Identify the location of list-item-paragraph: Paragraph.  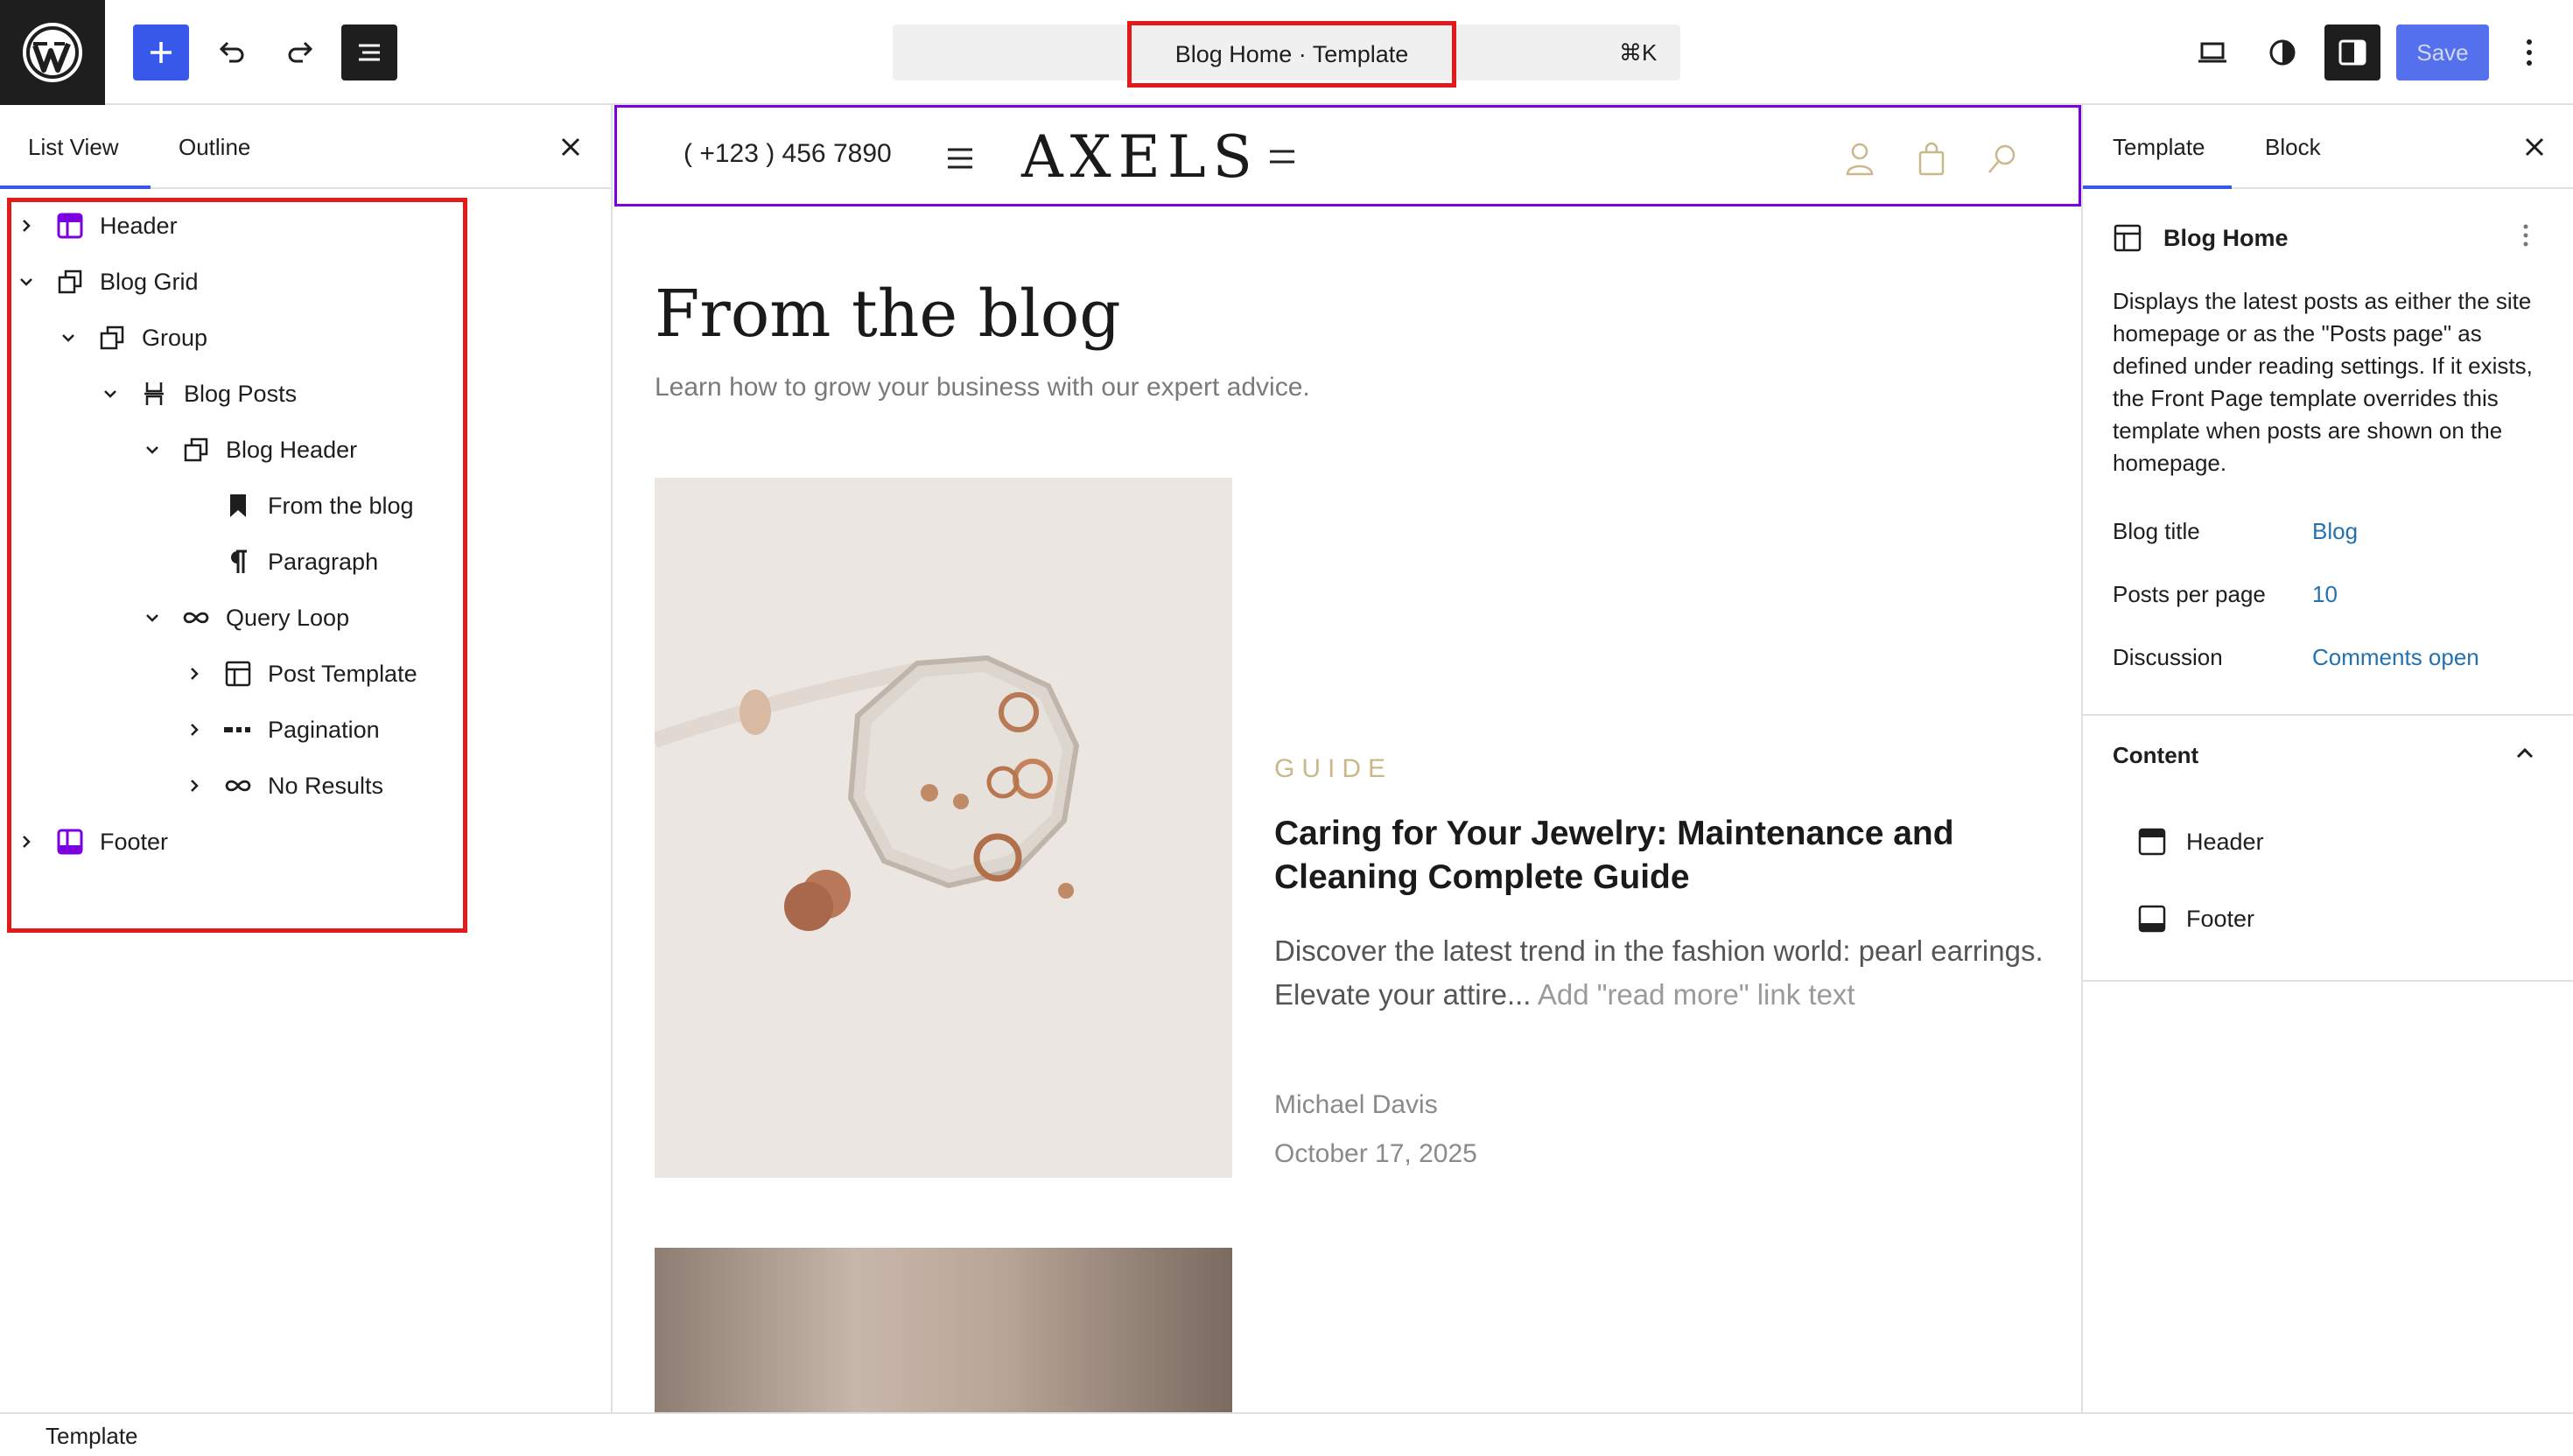
(279, 562).